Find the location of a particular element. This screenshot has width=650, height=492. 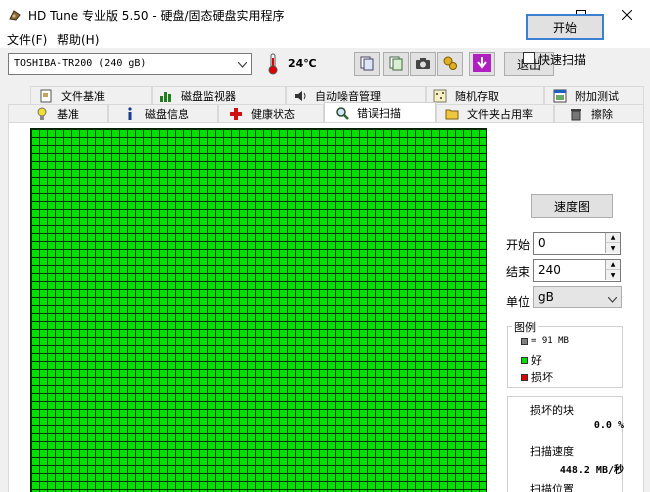

tab-error-scan: 错误扫描 is located at coordinates (380, 112).